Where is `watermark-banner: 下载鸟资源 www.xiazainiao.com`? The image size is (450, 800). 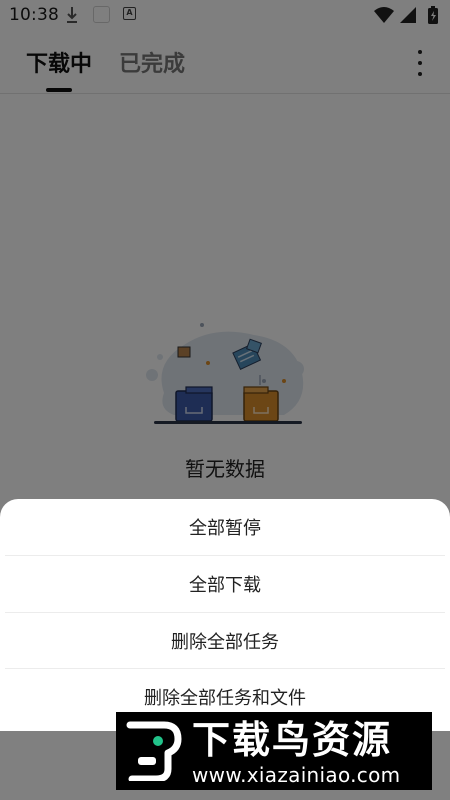 watermark-banner: 下载鸟资源 www.xiazainiao.com is located at coordinates (274, 751).